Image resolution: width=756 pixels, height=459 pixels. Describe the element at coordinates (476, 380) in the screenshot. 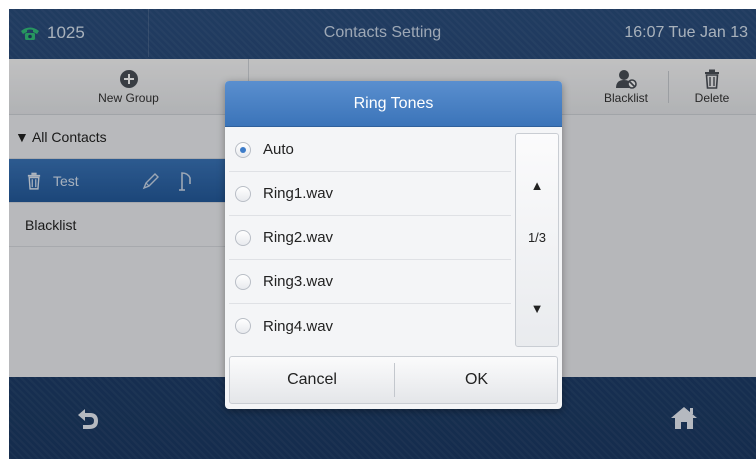

I see `ok-button: OK` at that location.